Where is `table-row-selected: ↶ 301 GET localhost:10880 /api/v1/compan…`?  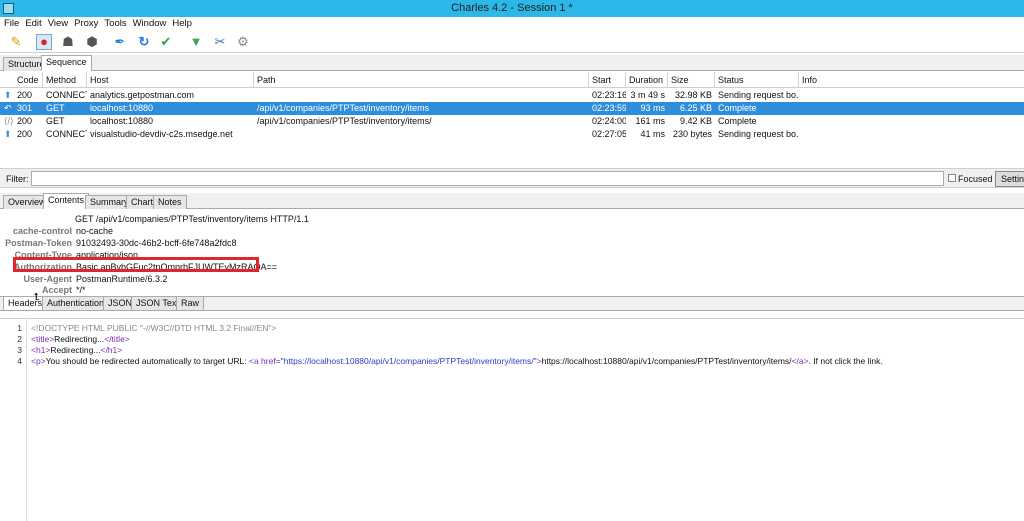 table-row-selected: ↶ 301 GET localhost:10880 /api/v1/compan… is located at coordinates (512, 108).